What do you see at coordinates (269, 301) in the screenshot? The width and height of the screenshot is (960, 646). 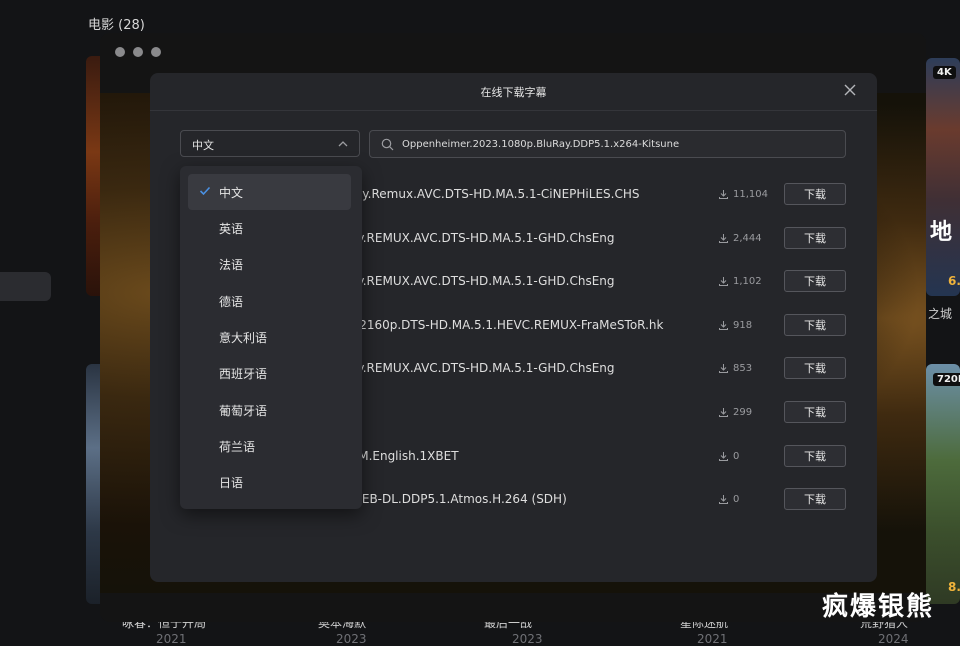 I see `language-option-german: 德语` at bounding box center [269, 301].